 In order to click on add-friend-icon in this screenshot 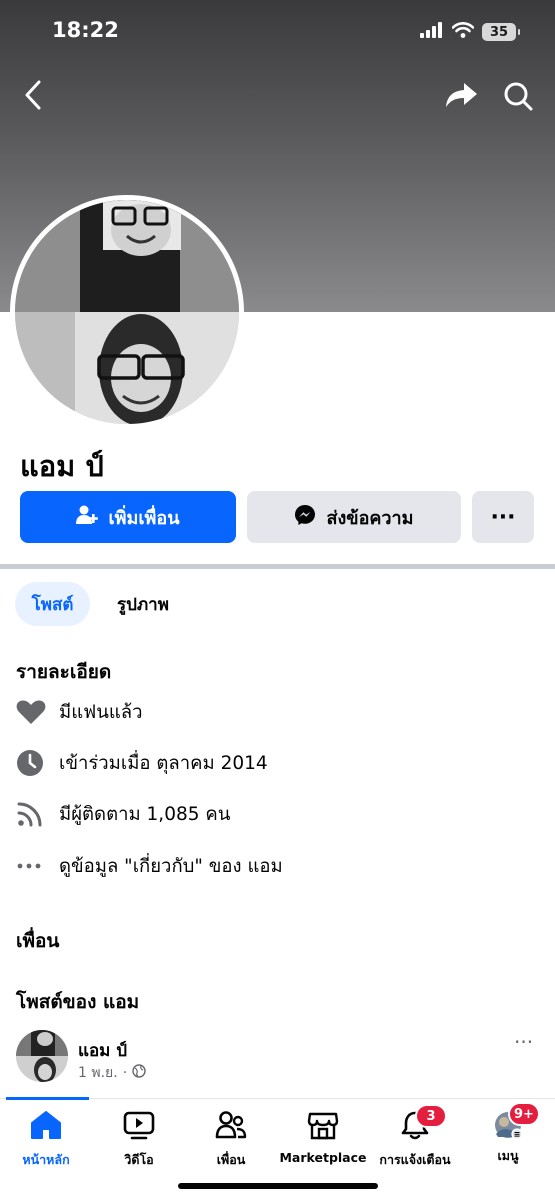, I will do `click(87, 517)`.